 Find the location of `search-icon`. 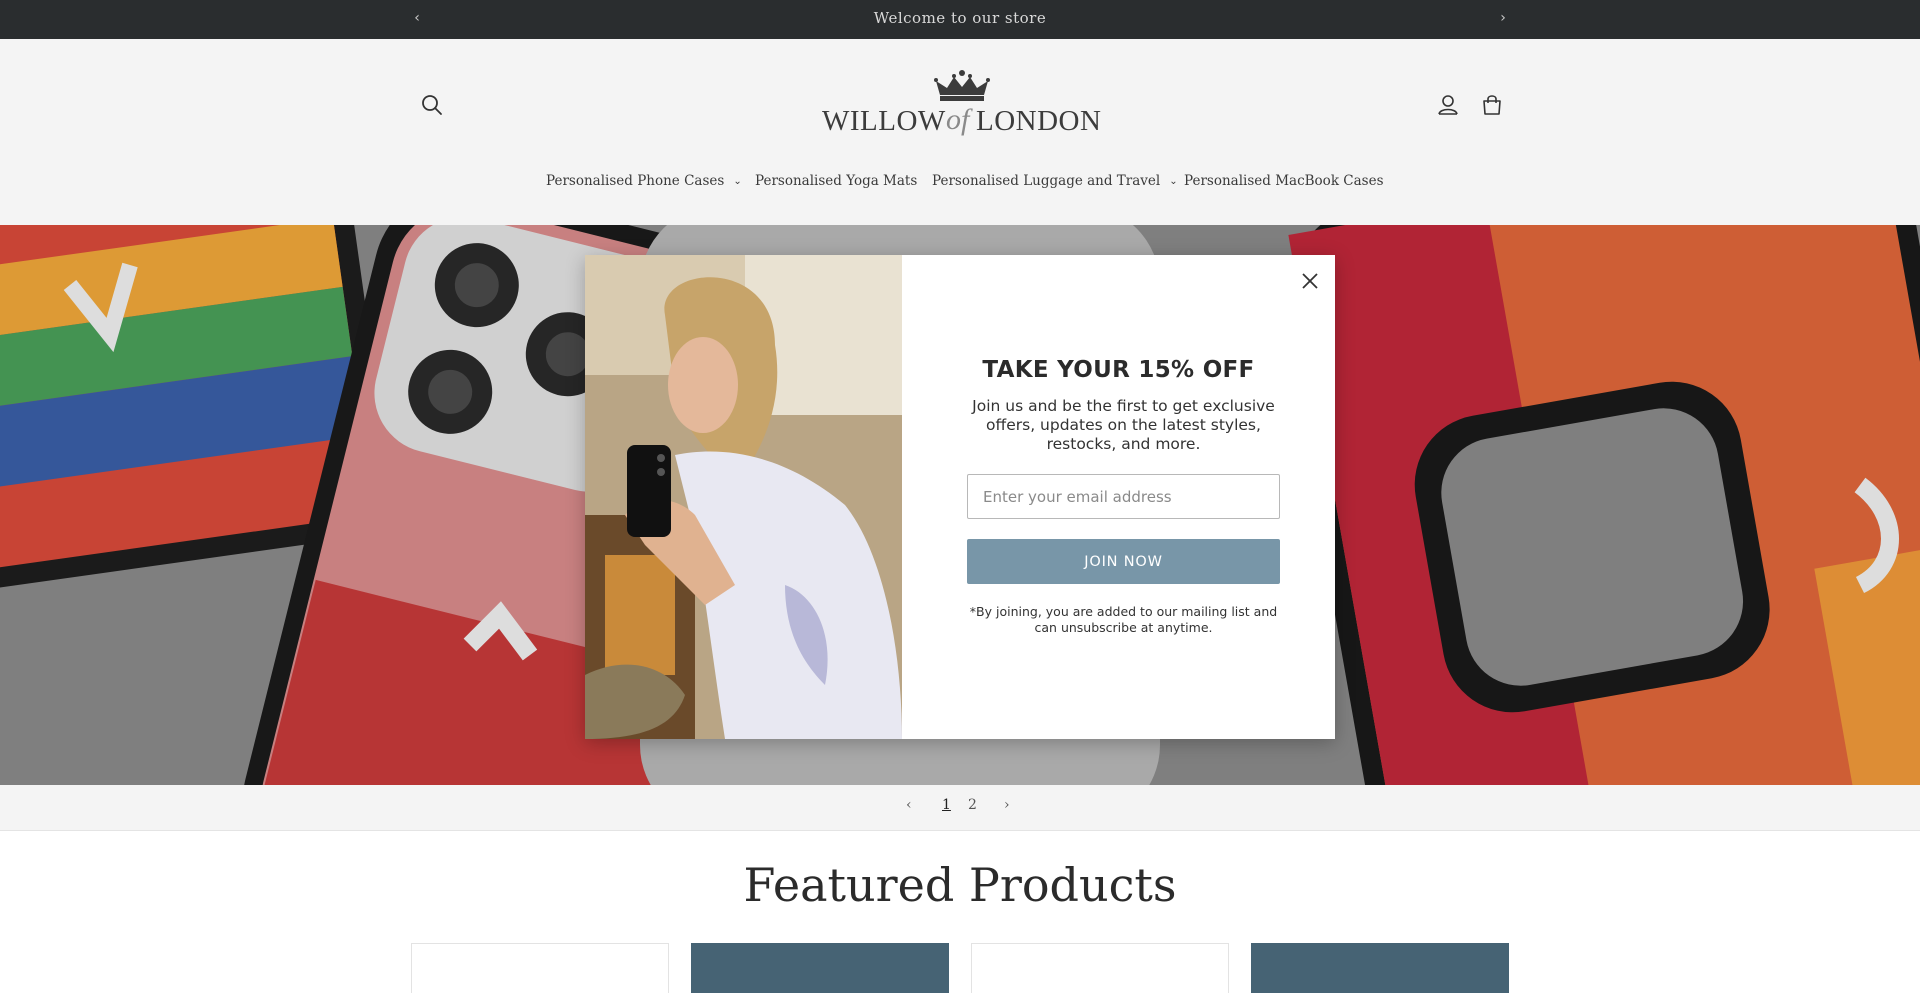

search-icon is located at coordinates (432, 105).